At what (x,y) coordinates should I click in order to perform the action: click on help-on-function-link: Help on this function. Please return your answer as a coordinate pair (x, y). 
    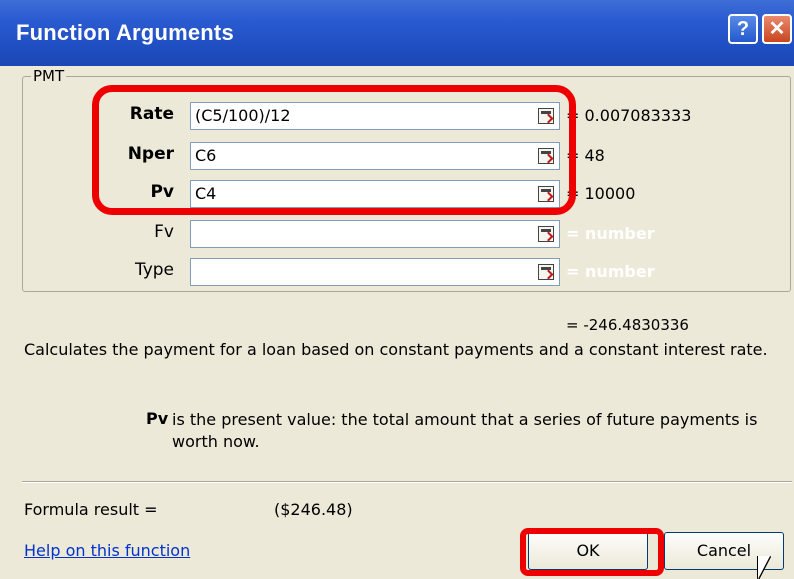
    Looking at the image, I should click on (107, 550).